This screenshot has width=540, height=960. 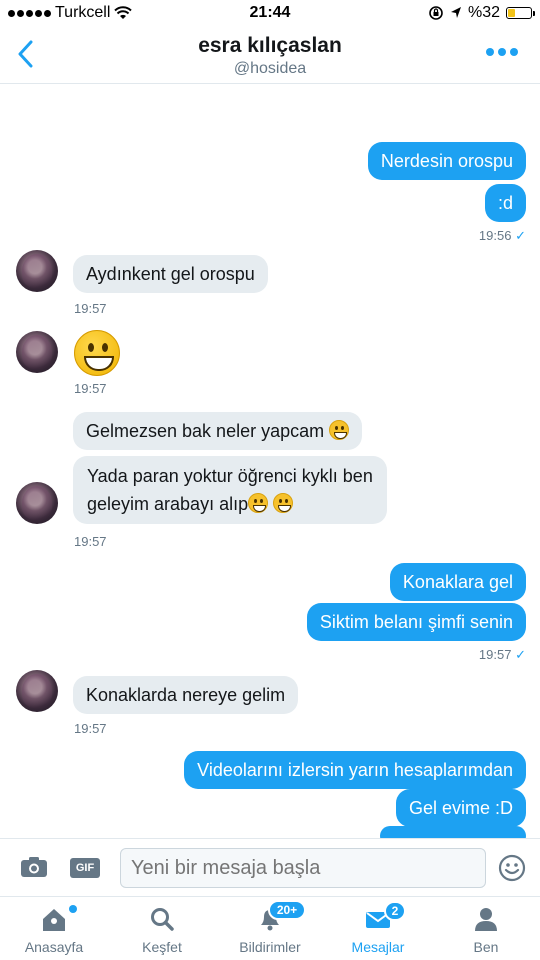 I want to click on message-timestamp: 19:56 ✓, so click(x=502, y=236).